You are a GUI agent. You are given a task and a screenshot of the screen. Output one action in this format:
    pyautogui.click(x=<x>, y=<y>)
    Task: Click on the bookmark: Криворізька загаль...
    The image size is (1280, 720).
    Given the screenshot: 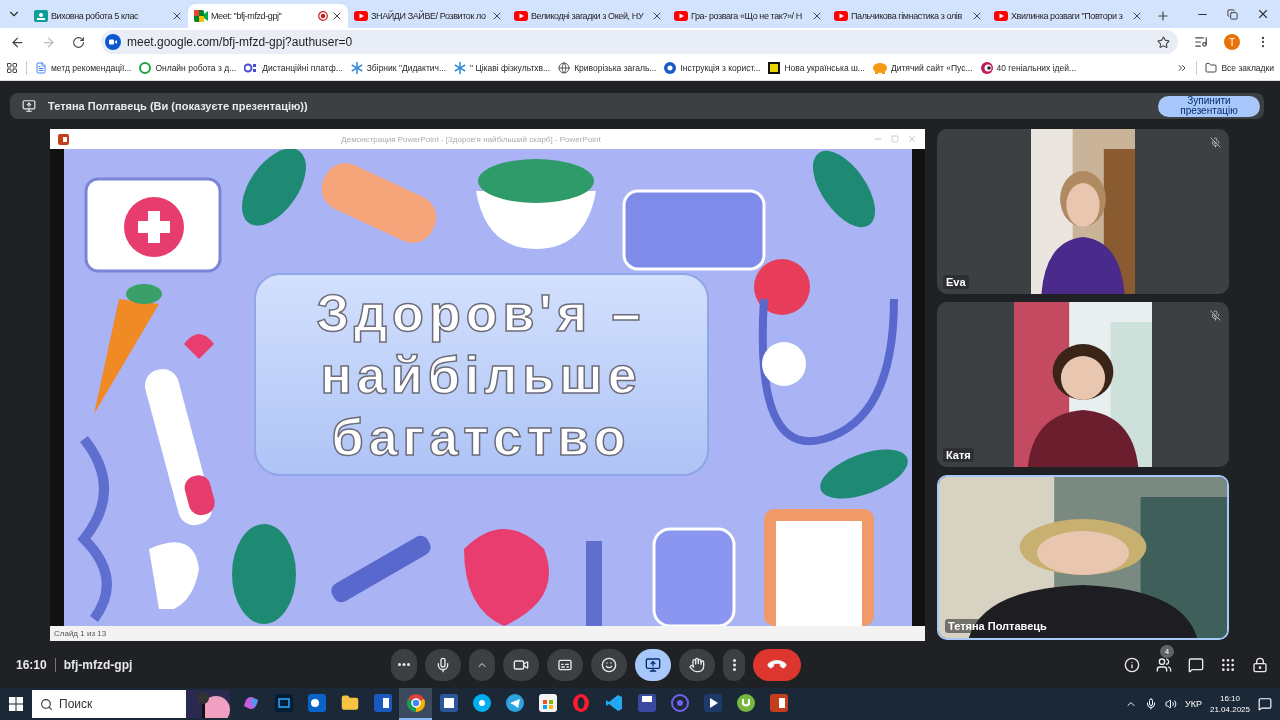 What is the action you would take?
    pyautogui.click(x=607, y=68)
    